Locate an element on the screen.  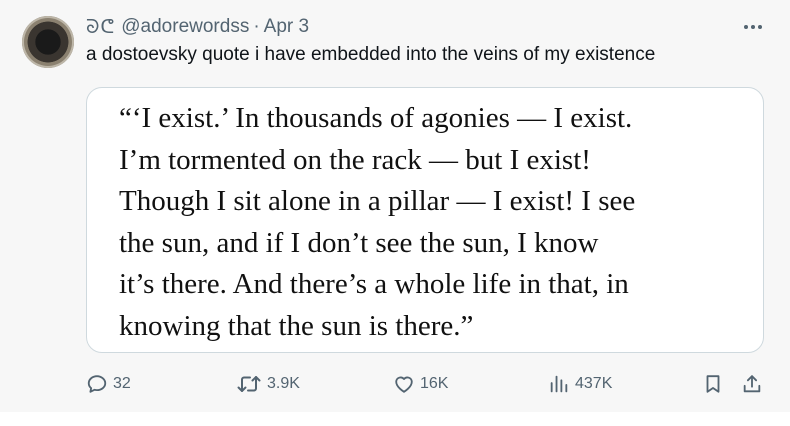
more-options-button is located at coordinates (753, 27).